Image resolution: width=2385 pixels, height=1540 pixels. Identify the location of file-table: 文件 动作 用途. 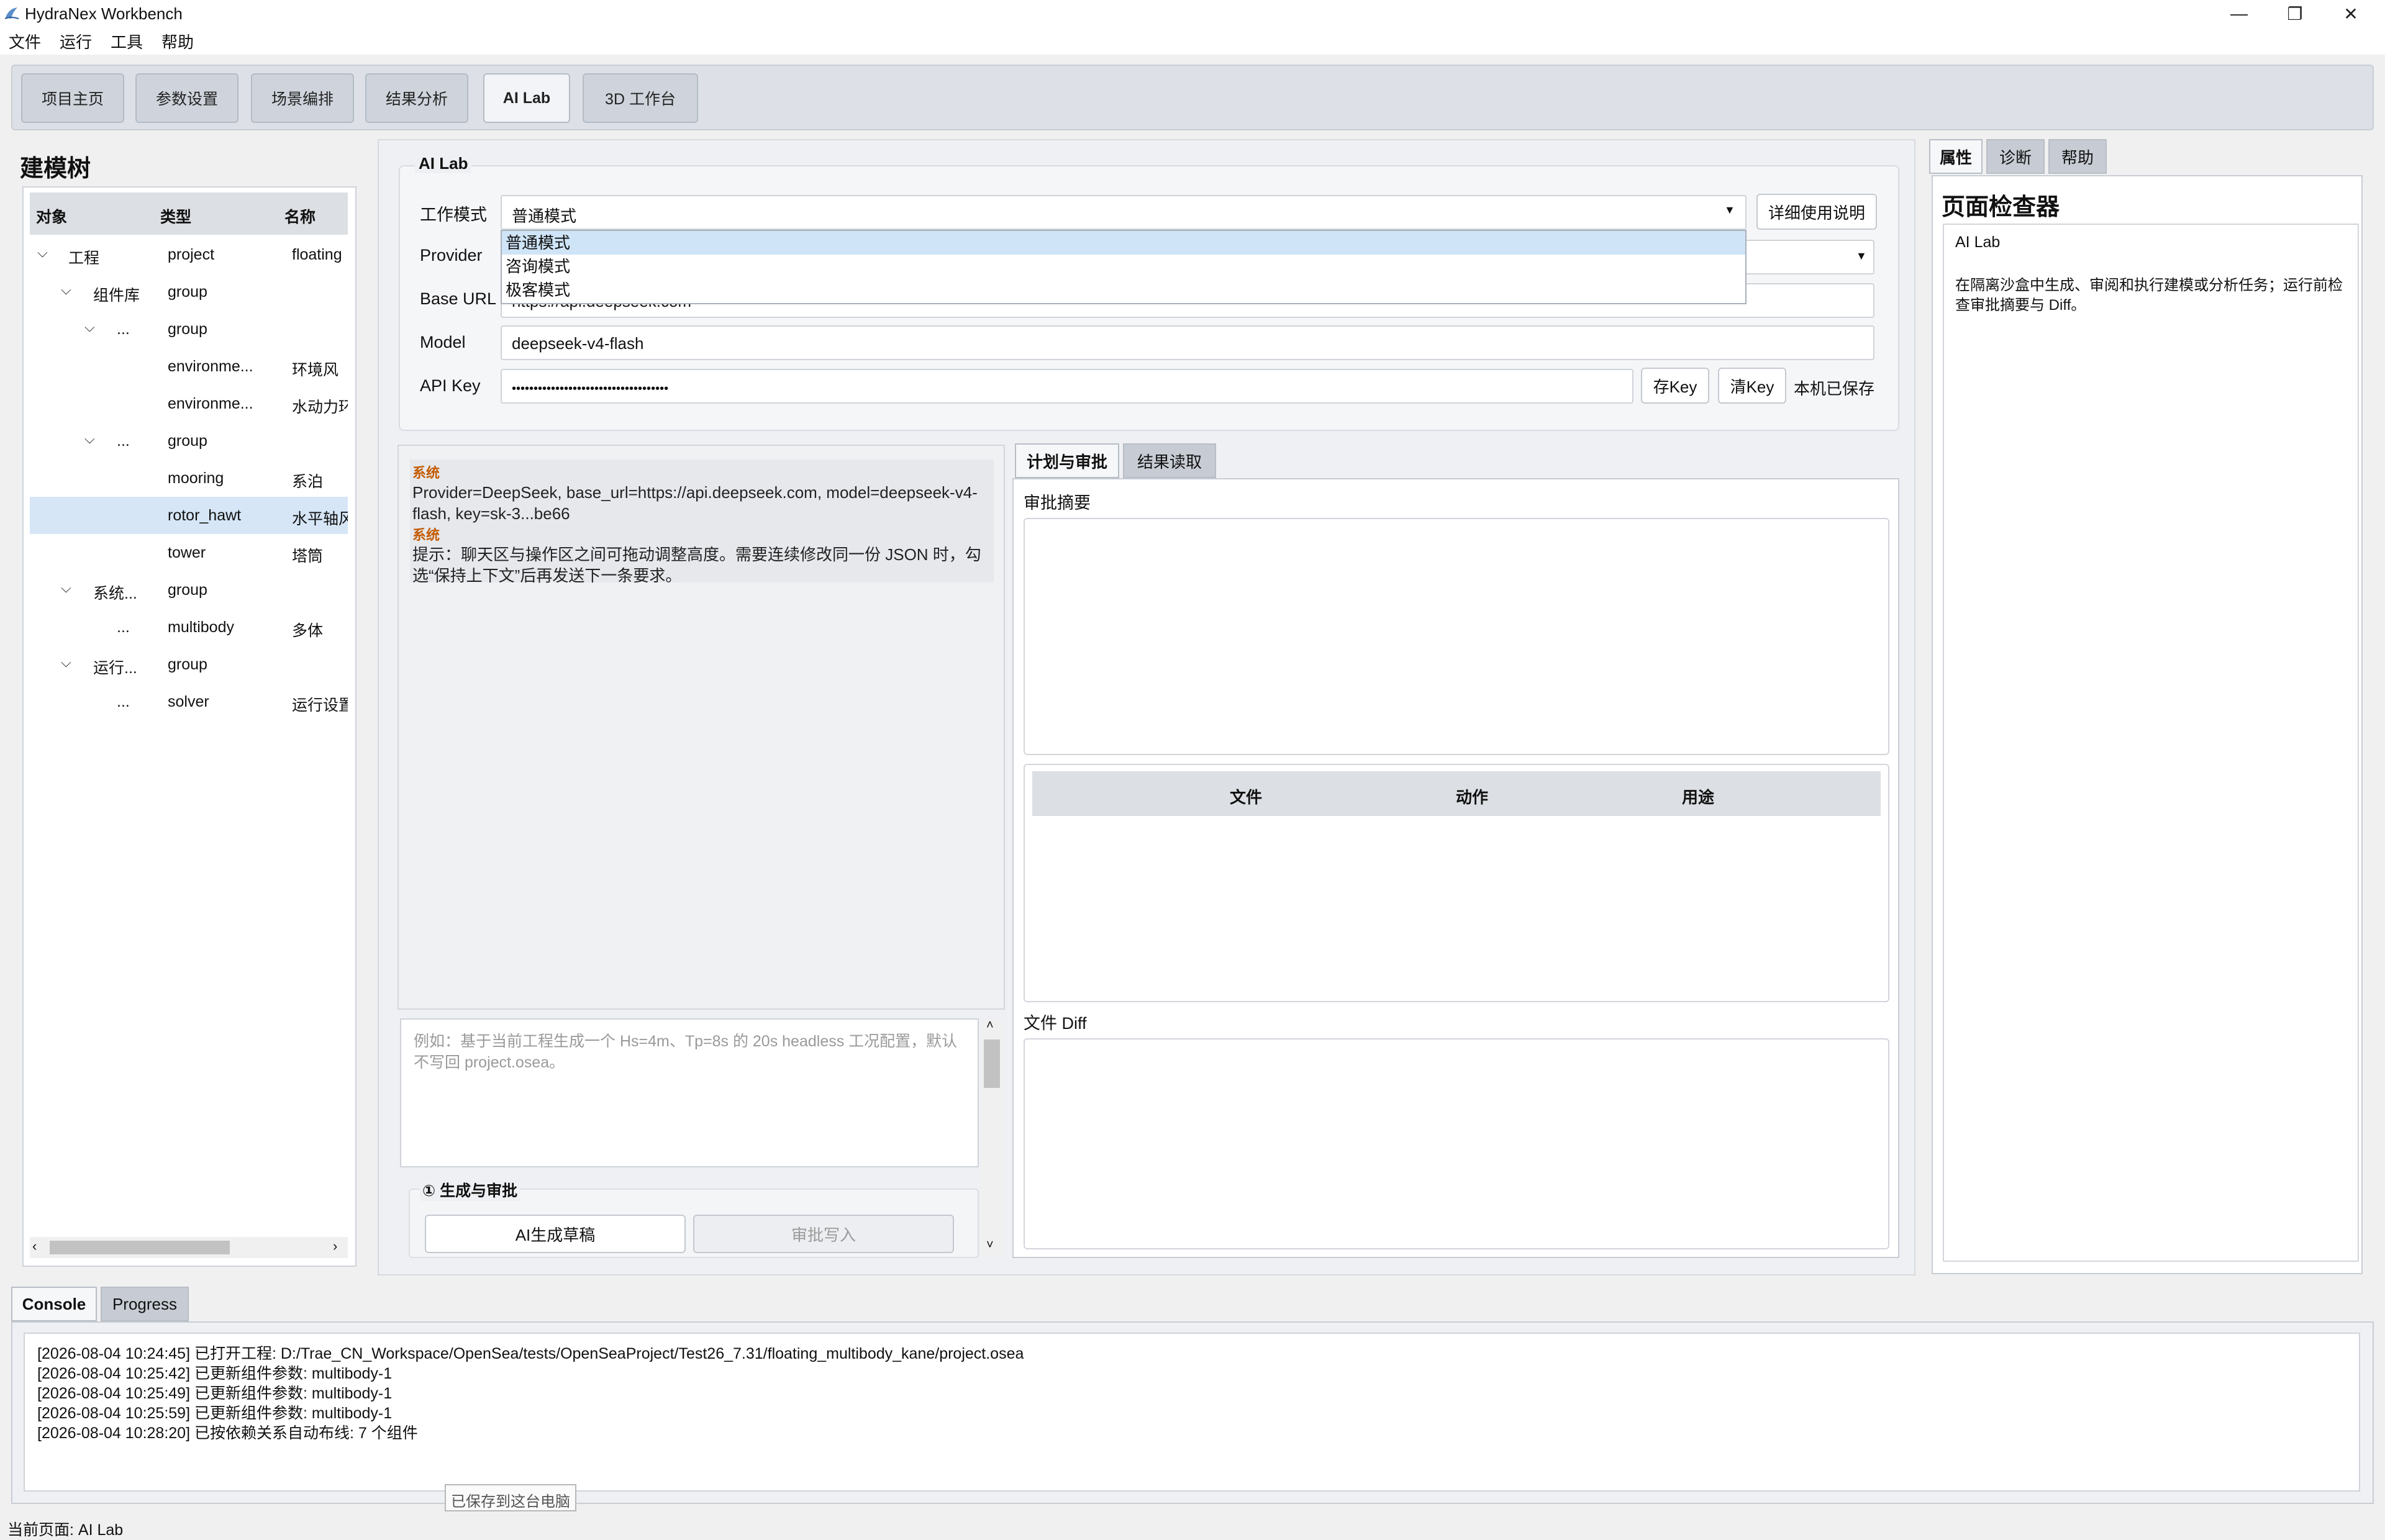
(1456, 883).